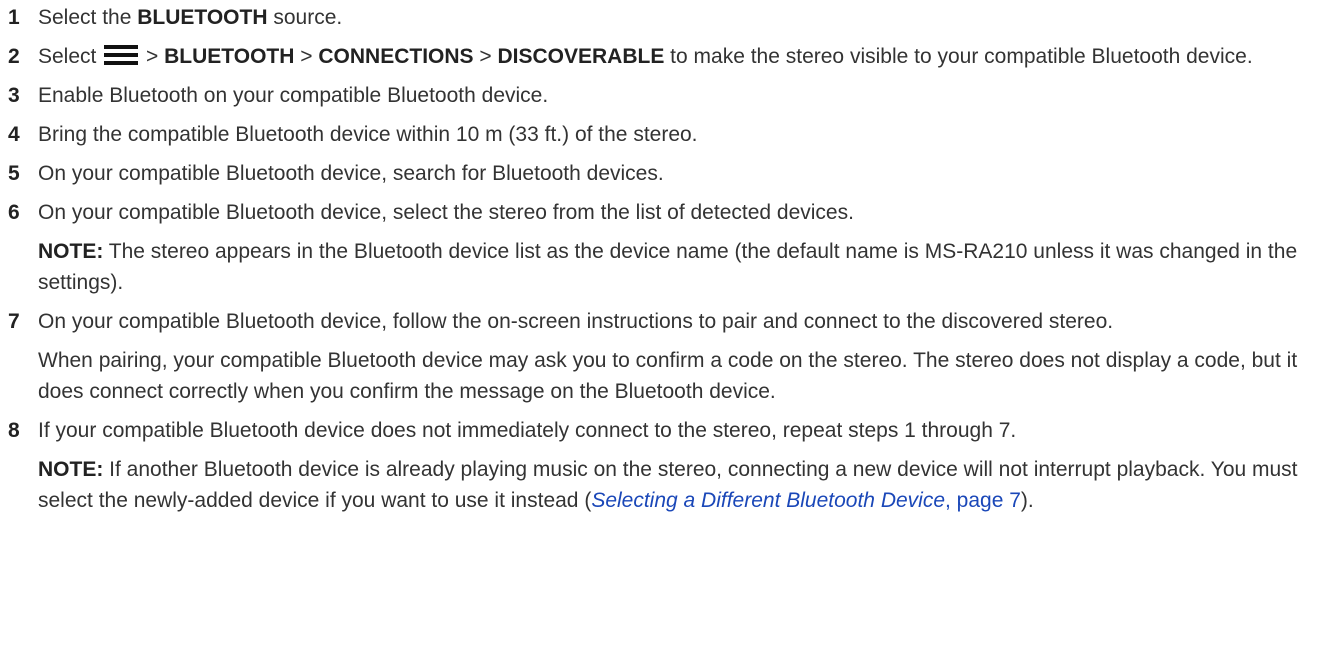 This screenshot has height=658, width=1343. I want to click on step-number: 7, so click(14, 321).